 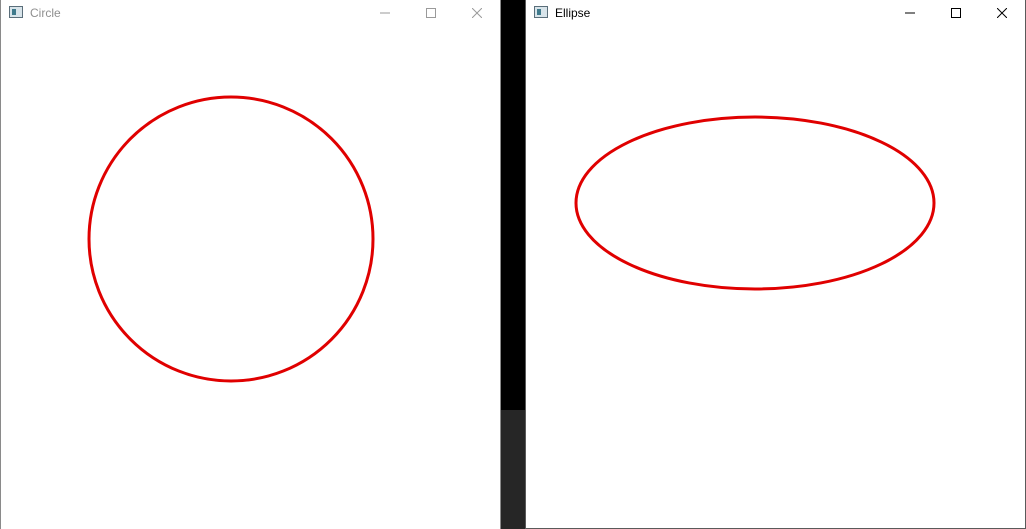 I want to click on ellipse-drawing, so click(x=755, y=203).